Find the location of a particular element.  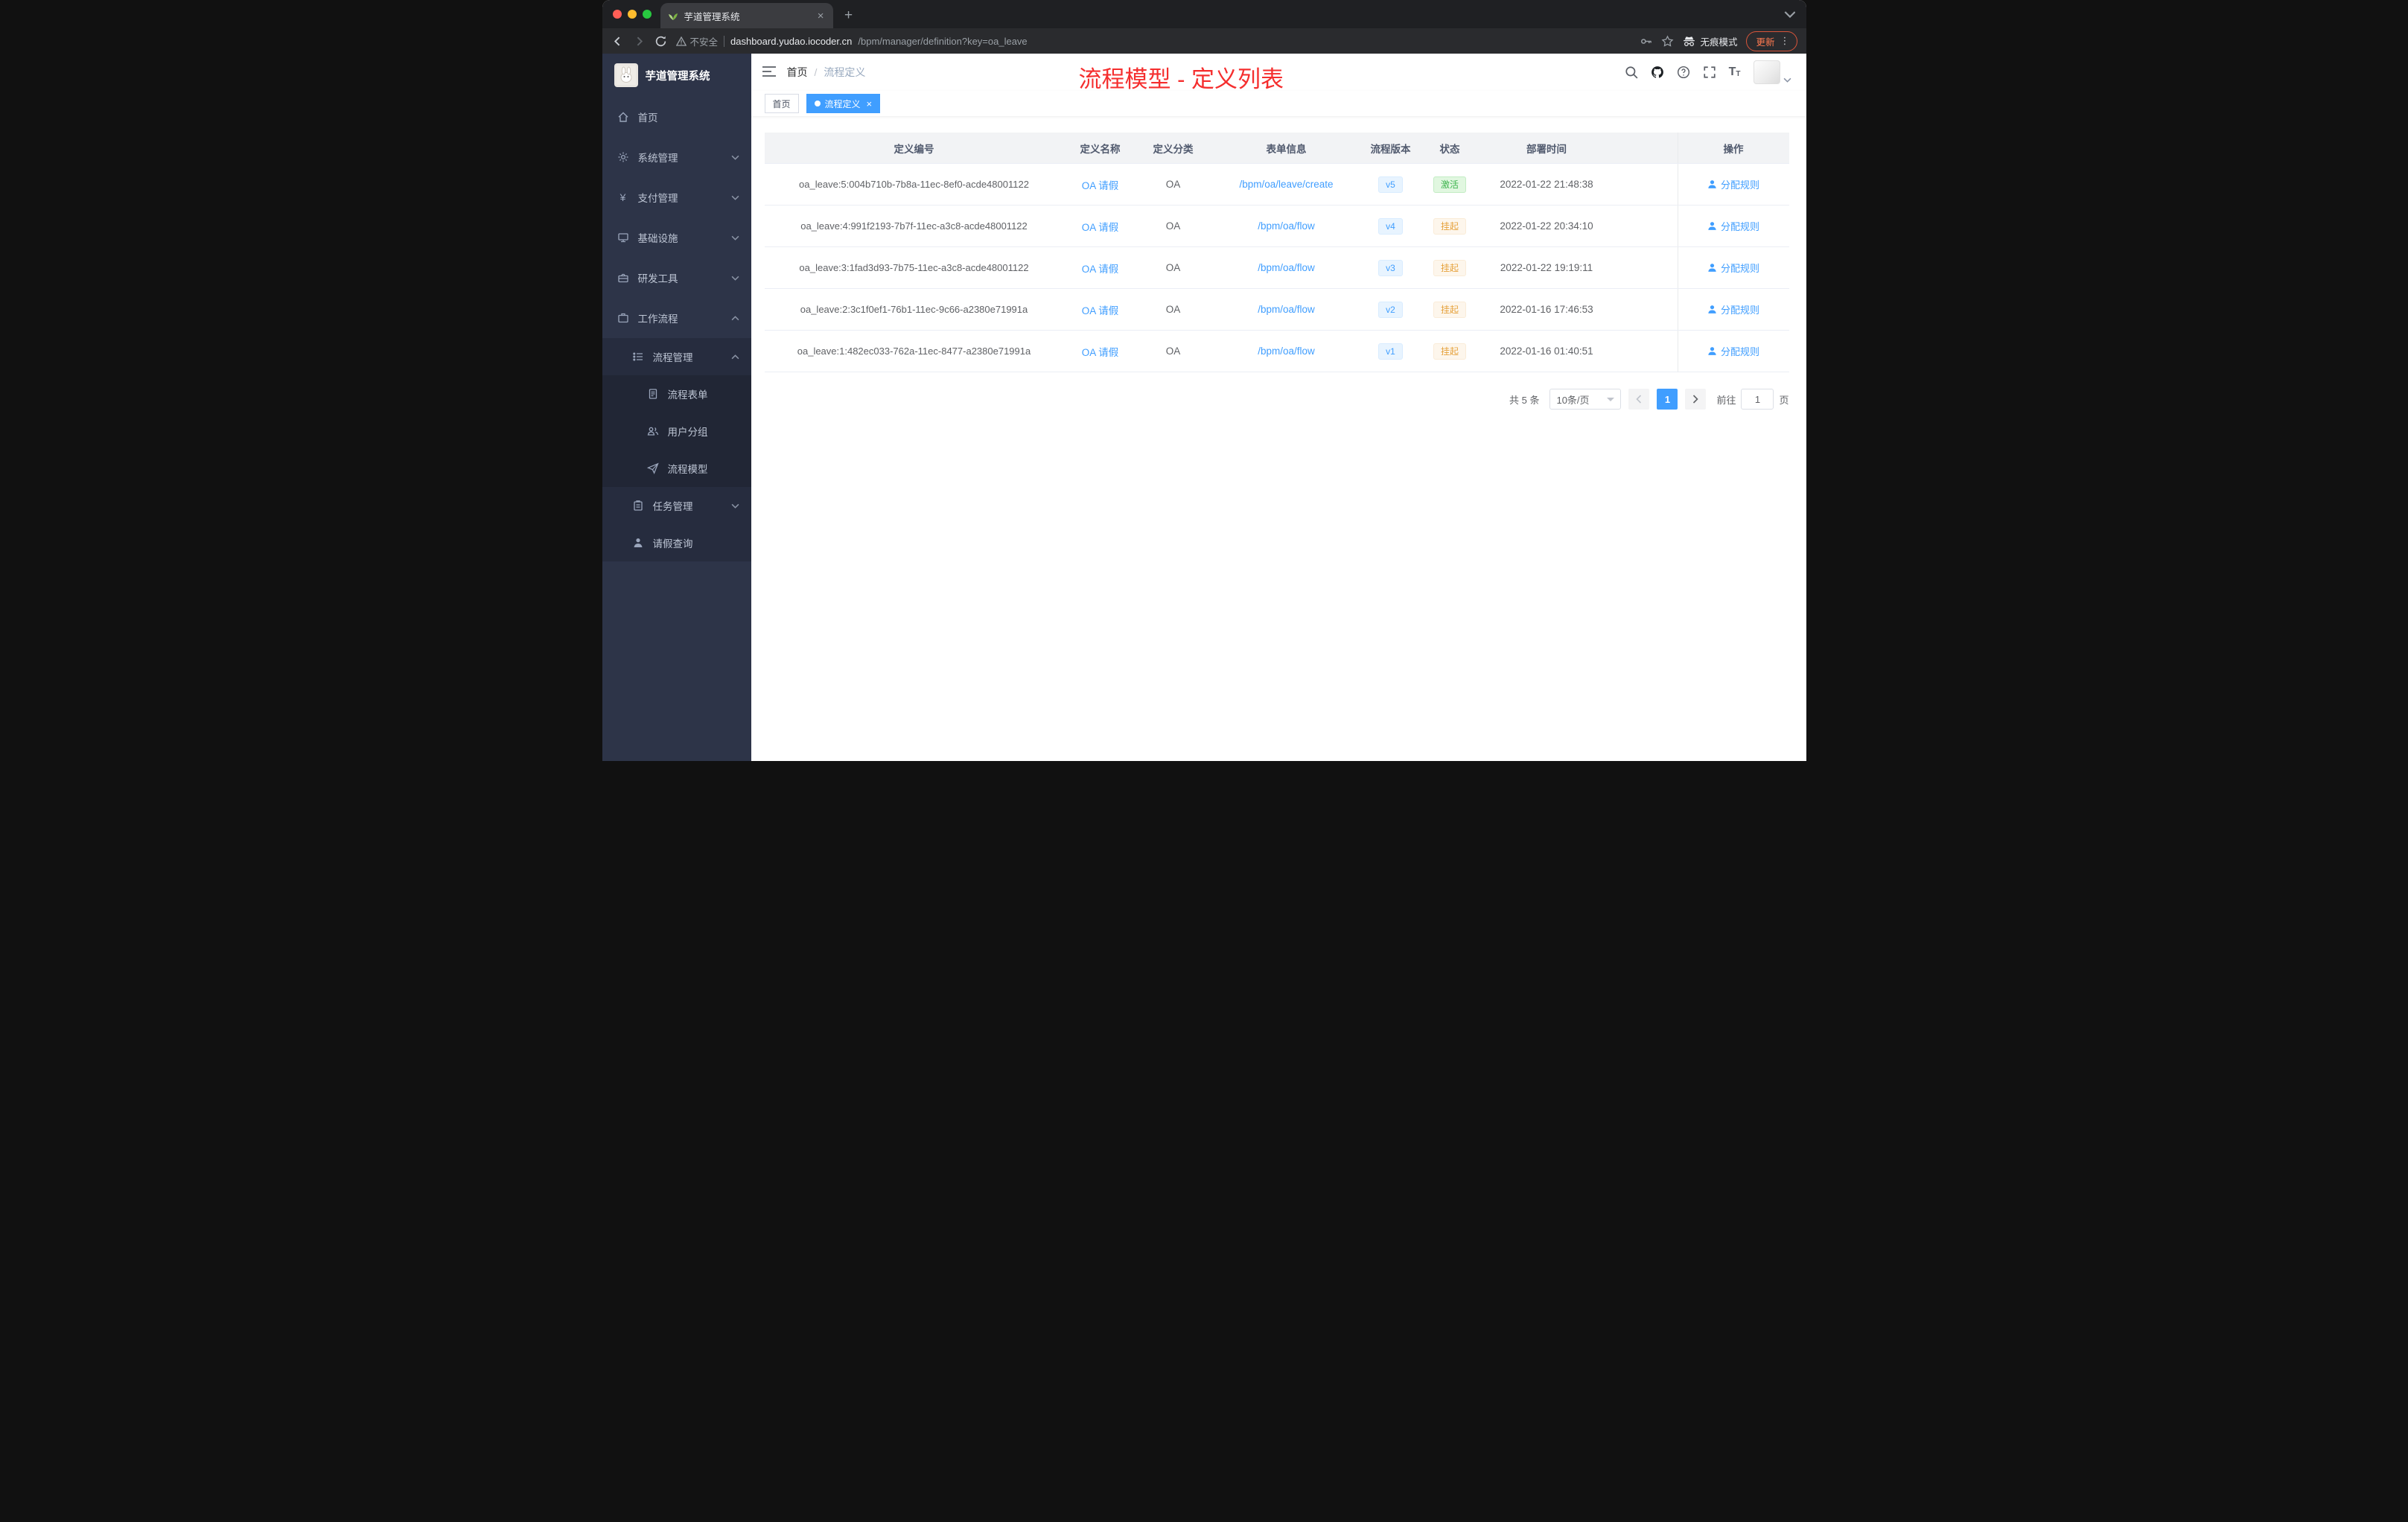

sidebar-item-task-management: 任务管理 is located at coordinates (676, 505).